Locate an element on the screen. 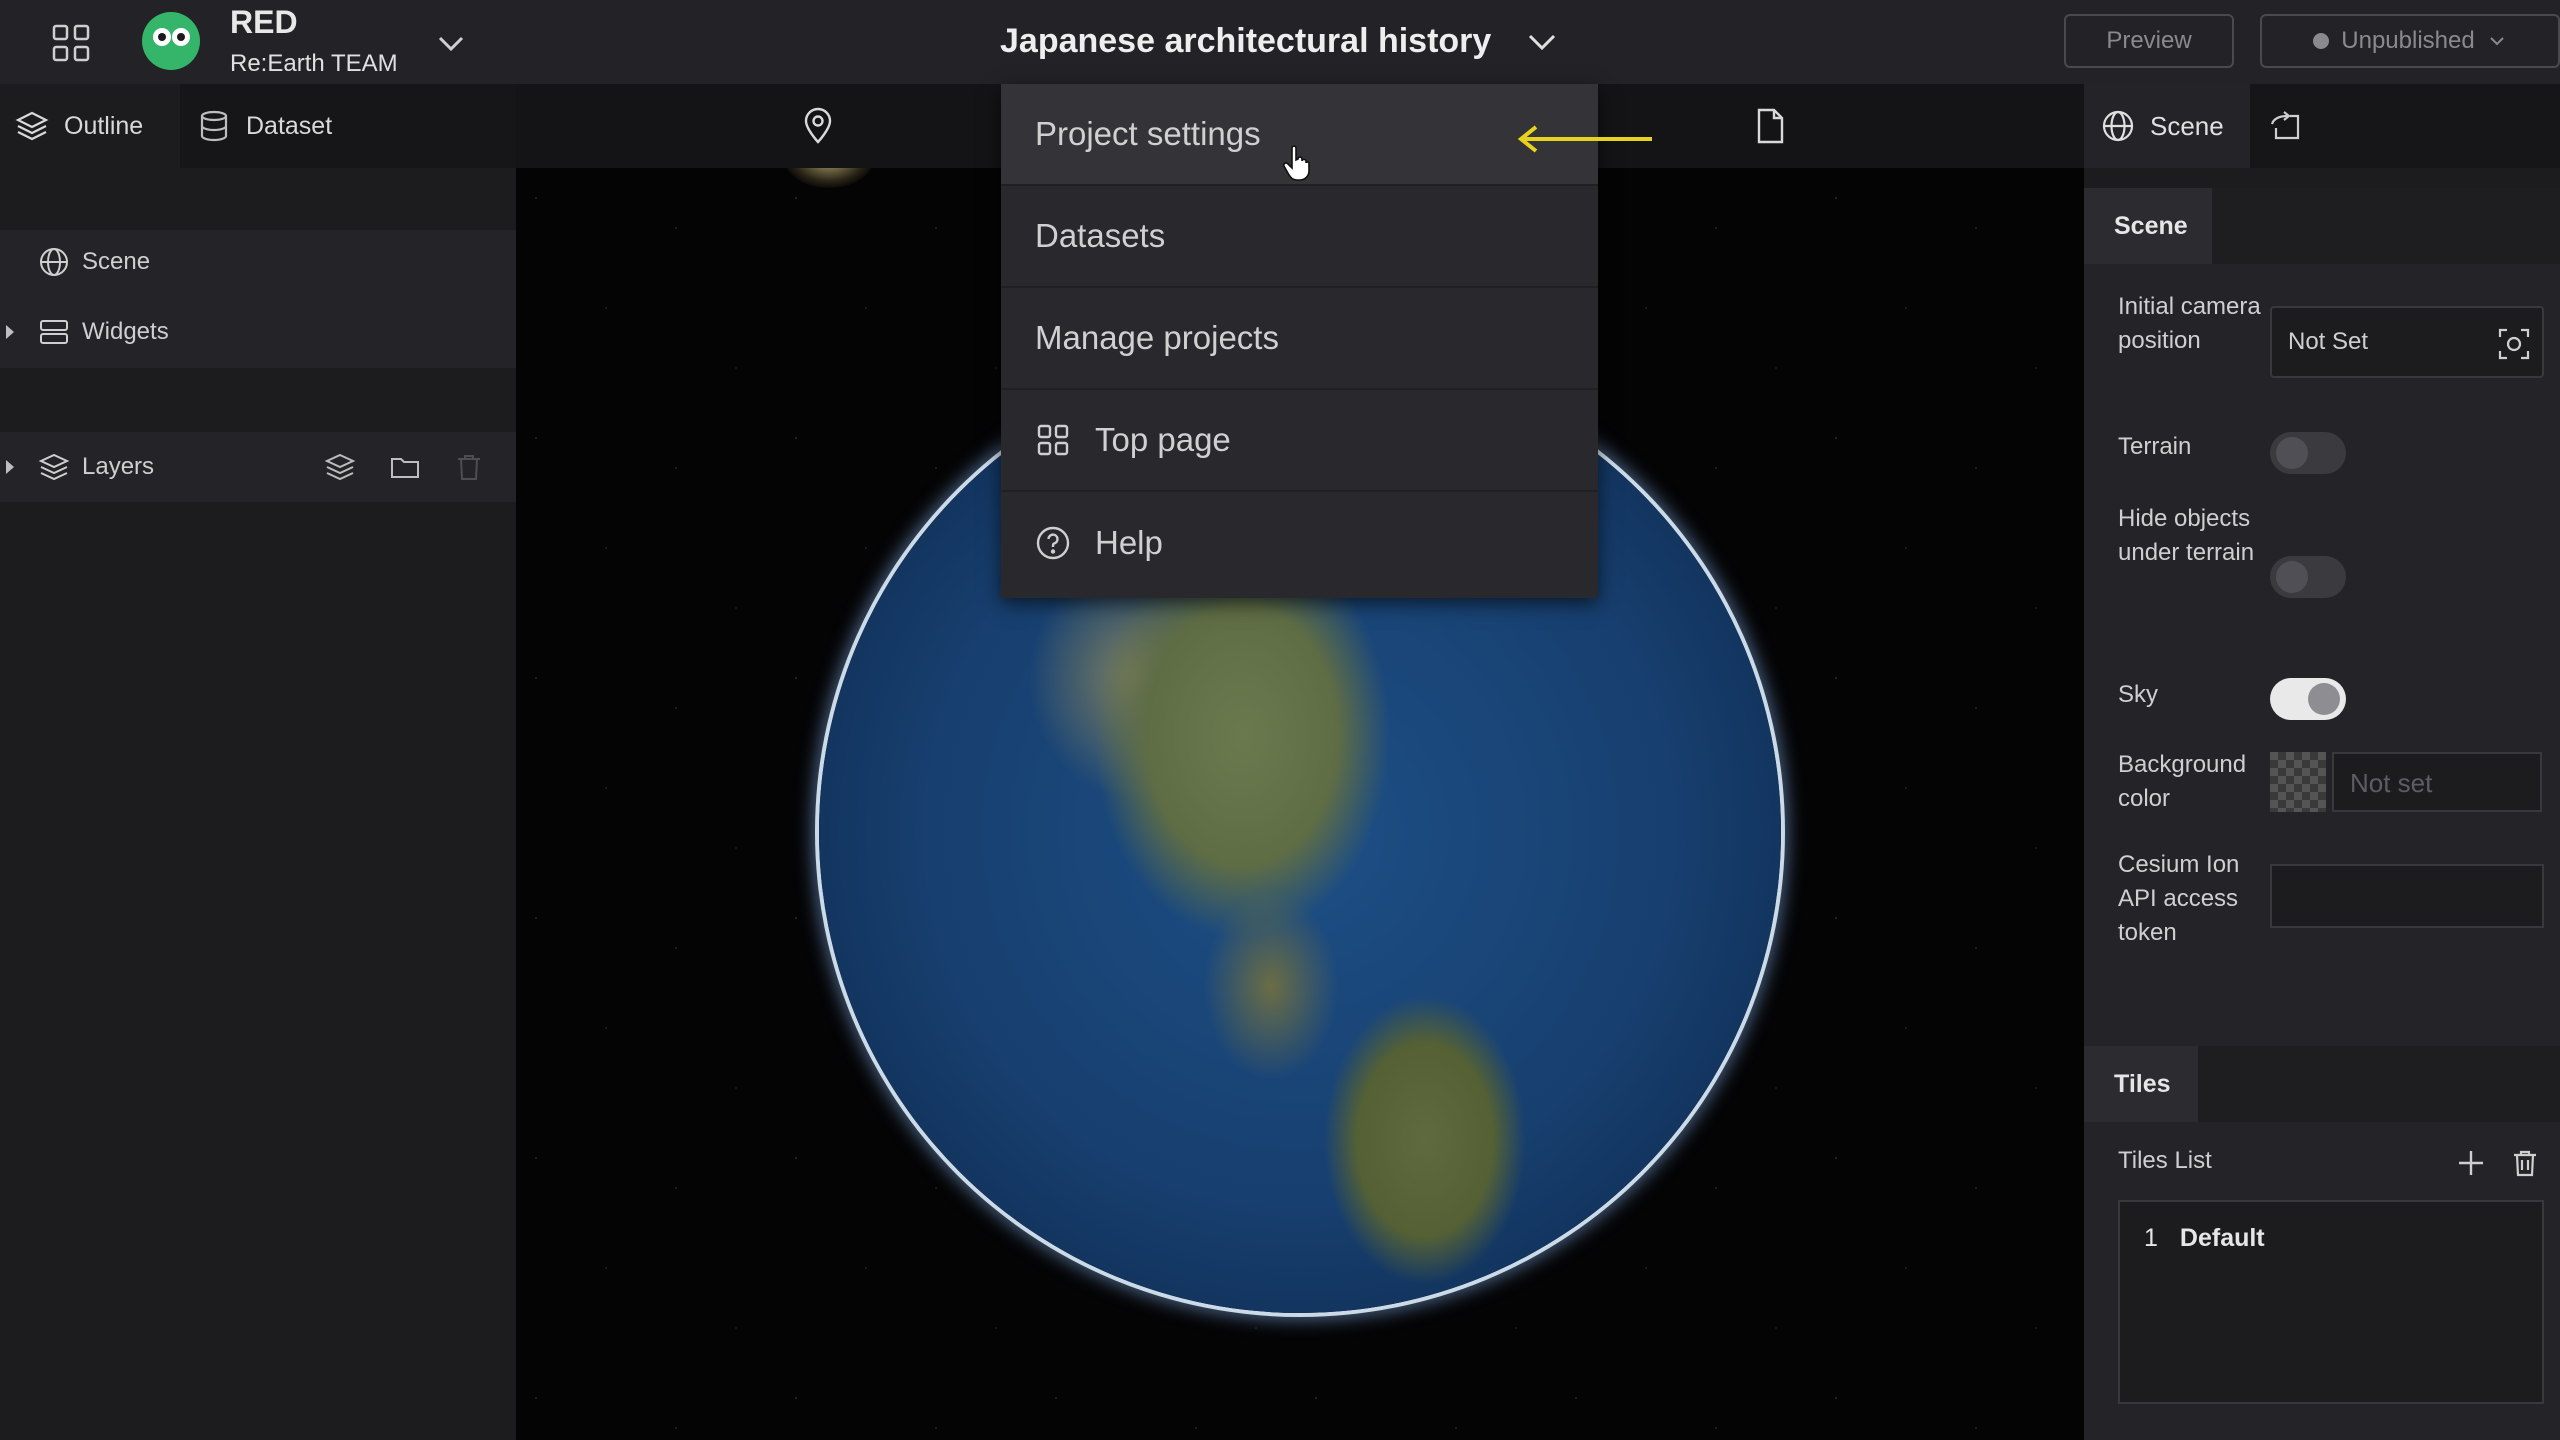 The height and width of the screenshot is (1440, 2560). tree-item-layers-label: Layers is located at coordinates (118, 466).